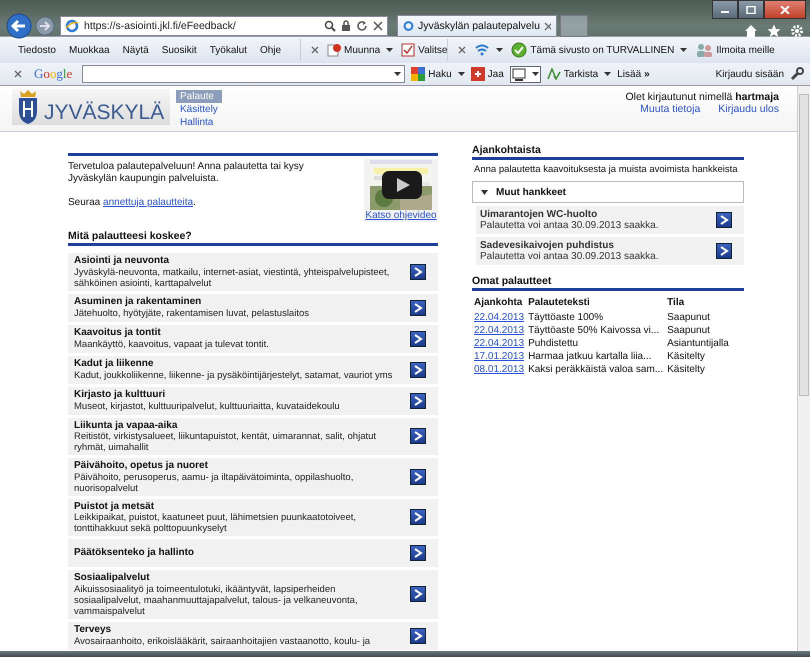 This screenshot has width=810, height=657. Describe the element at coordinates (253, 436) in the screenshot. I see `category-row: Liikunta ja vapaa-aika Reitistöt, virkistysalueet, liikuntapuistot, kentät, uimarannat, salit, ohjatut ryhmät, uimahallit` at that location.